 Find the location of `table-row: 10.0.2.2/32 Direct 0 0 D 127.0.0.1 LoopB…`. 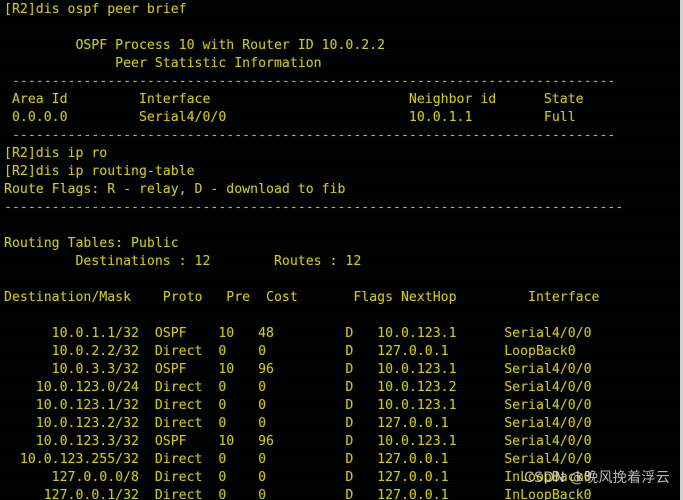

table-row: 10.0.2.2/32 Direct 0 0 D 127.0.0.1 LoopB… is located at coordinates (290, 351).